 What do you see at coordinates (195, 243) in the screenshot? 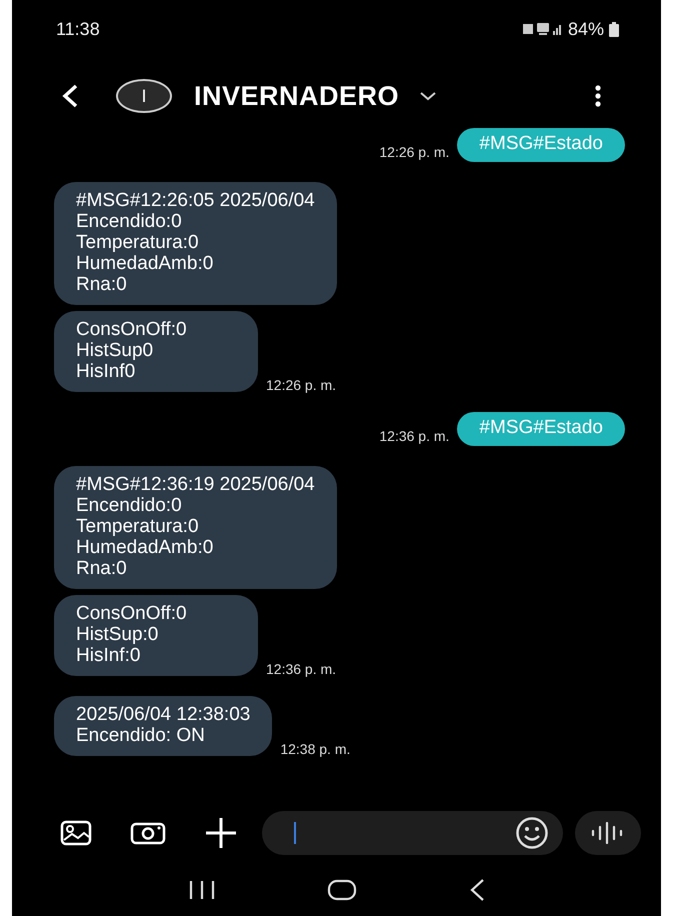
I see `received-message: #MSG#12:26:05 2025/06/04 Encendido:0 Temperatura:0 HumedadAmb:0 Rna:0` at bounding box center [195, 243].